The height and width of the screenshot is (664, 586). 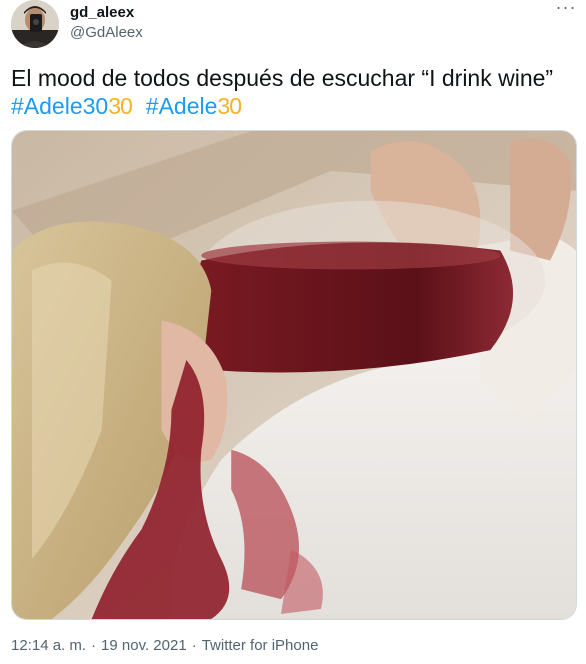 I want to click on tweet-date: 19 nov. 2021, so click(x=144, y=645).